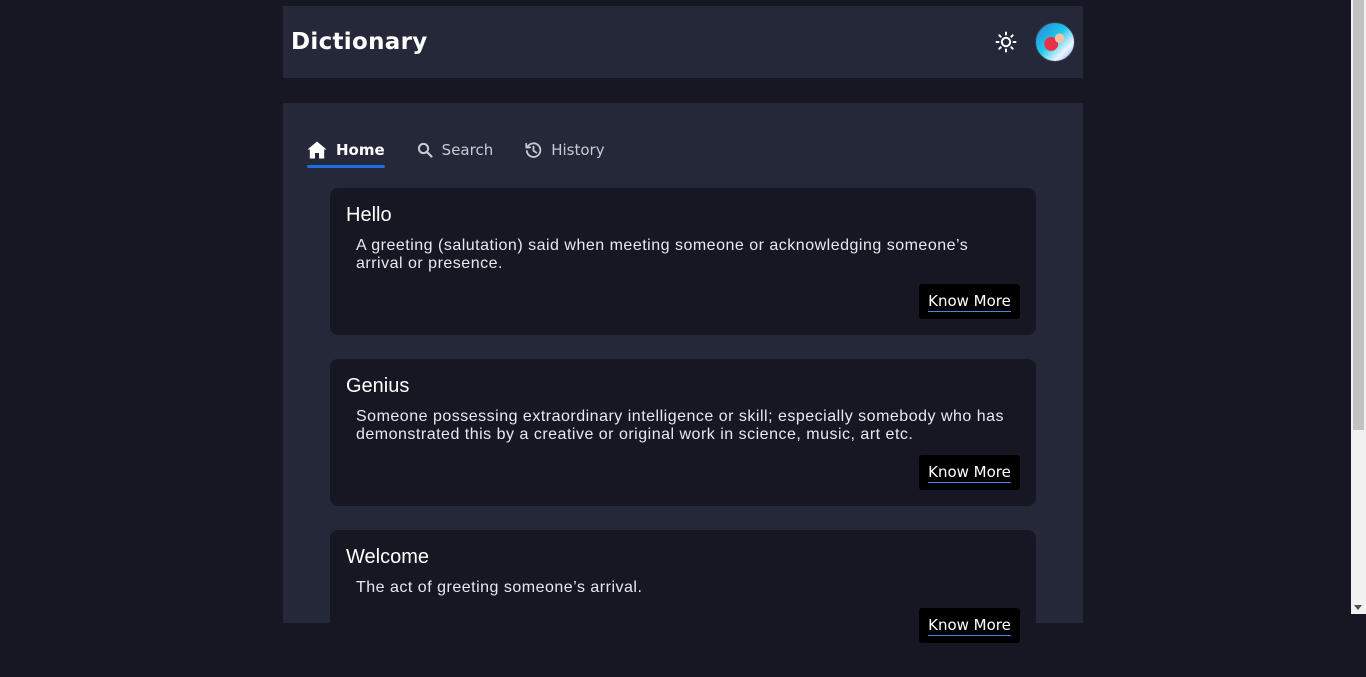 Image resolution: width=1366 pixels, height=677 pixels. What do you see at coordinates (683, 42) in the screenshot?
I see `app-header: Dictionary` at bounding box center [683, 42].